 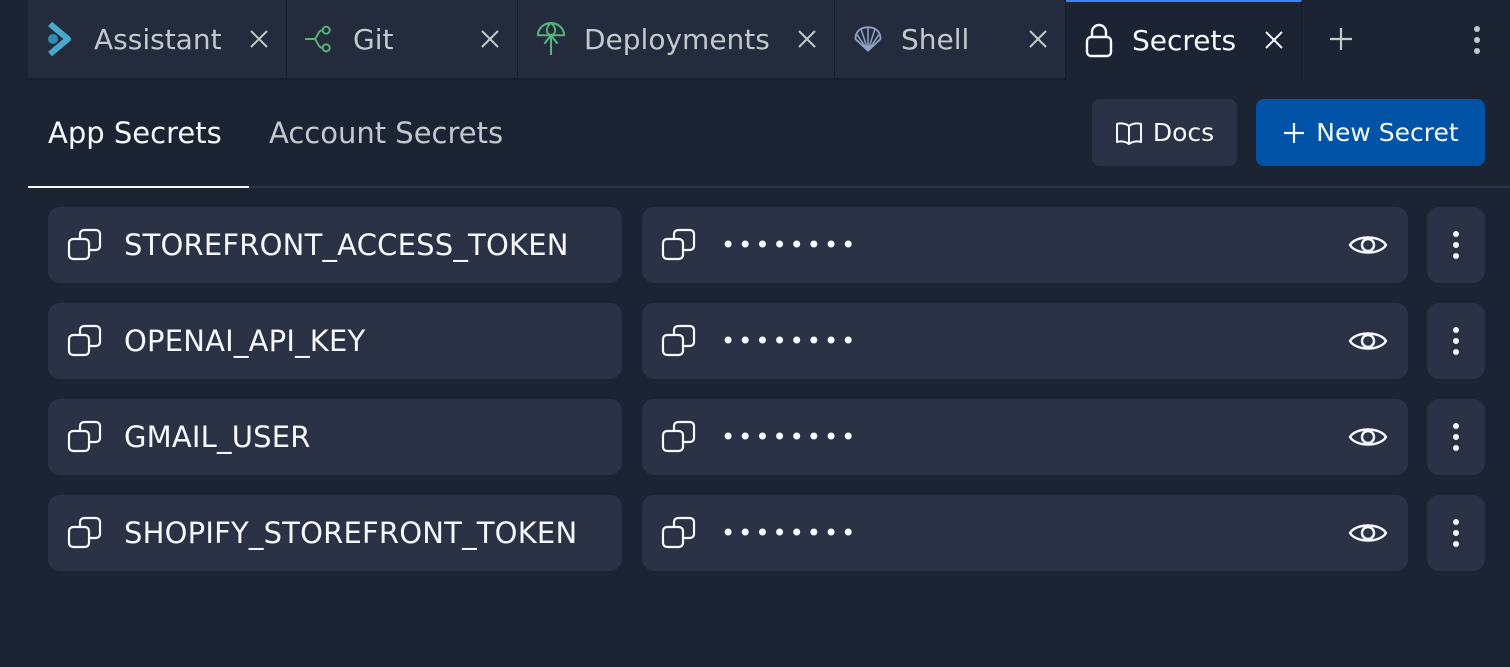 I want to click on tab-assistant: Assistant, so click(x=157, y=40).